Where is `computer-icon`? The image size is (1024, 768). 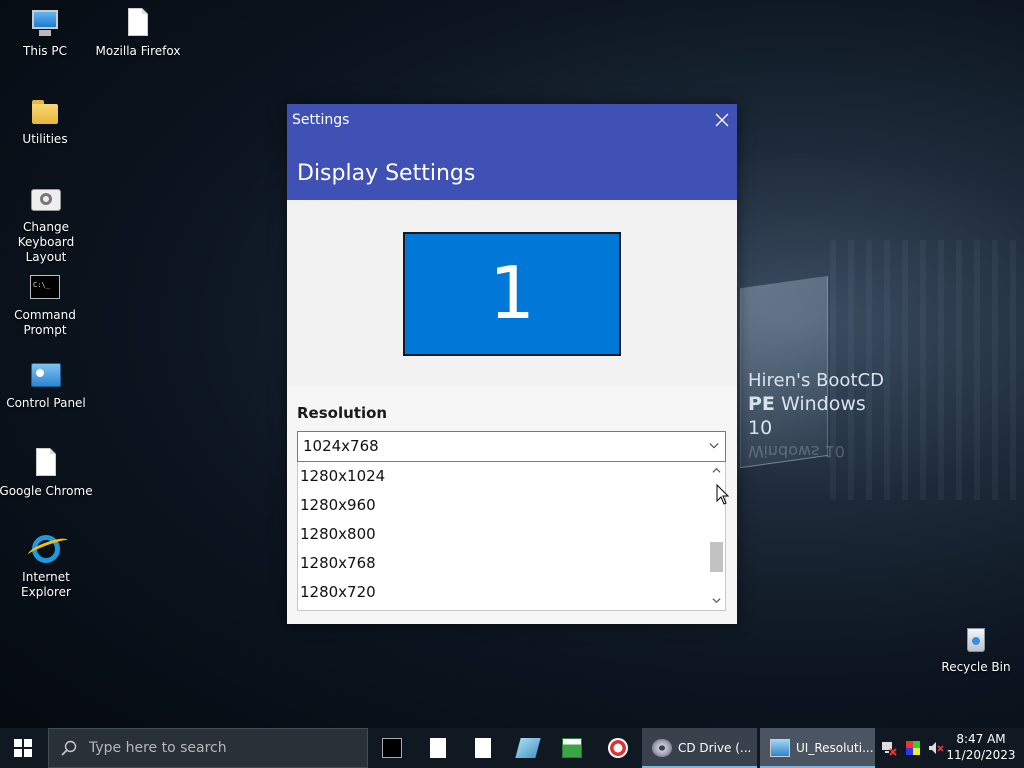 computer-icon is located at coordinates (45, 24).